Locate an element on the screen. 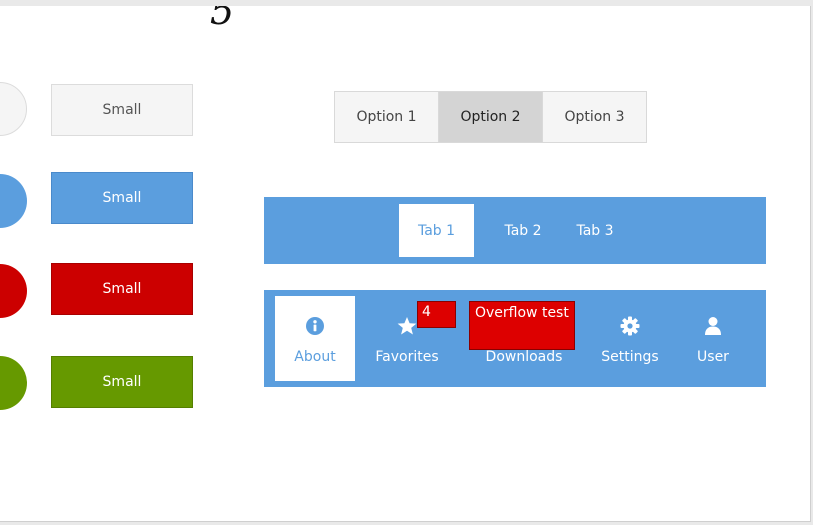 The image size is (813, 525). segment-option-1: Option 1 is located at coordinates (386, 117).